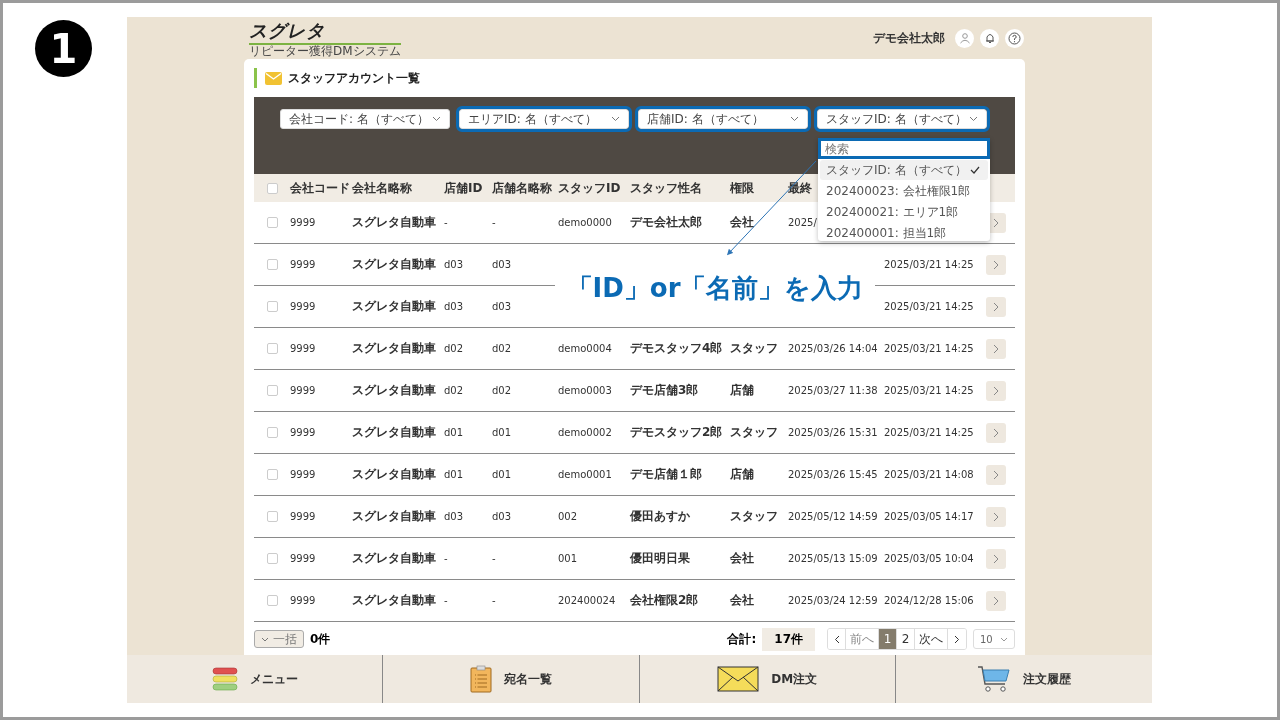 This screenshot has height=720, width=1280. What do you see at coordinates (929, 600) in the screenshot?
I see `table-cell: 2024/12/28 15:06` at bounding box center [929, 600].